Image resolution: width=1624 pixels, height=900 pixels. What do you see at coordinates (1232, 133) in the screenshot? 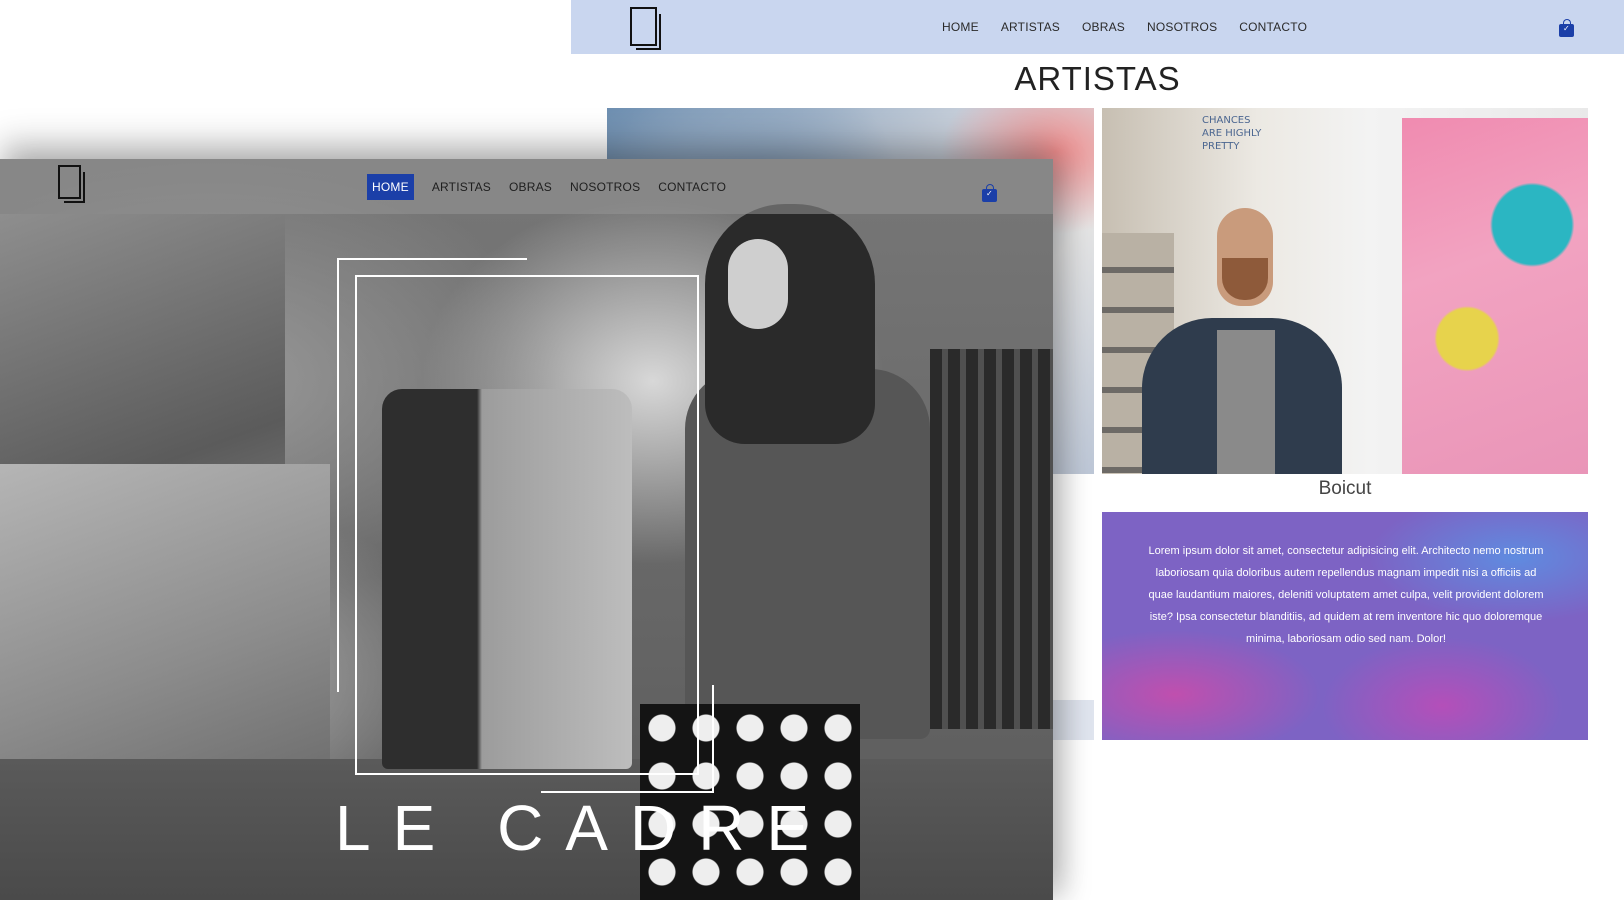
I see `wall-text: CHANCES ARE HIGHLY PRETTY` at bounding box center [1232, 133].